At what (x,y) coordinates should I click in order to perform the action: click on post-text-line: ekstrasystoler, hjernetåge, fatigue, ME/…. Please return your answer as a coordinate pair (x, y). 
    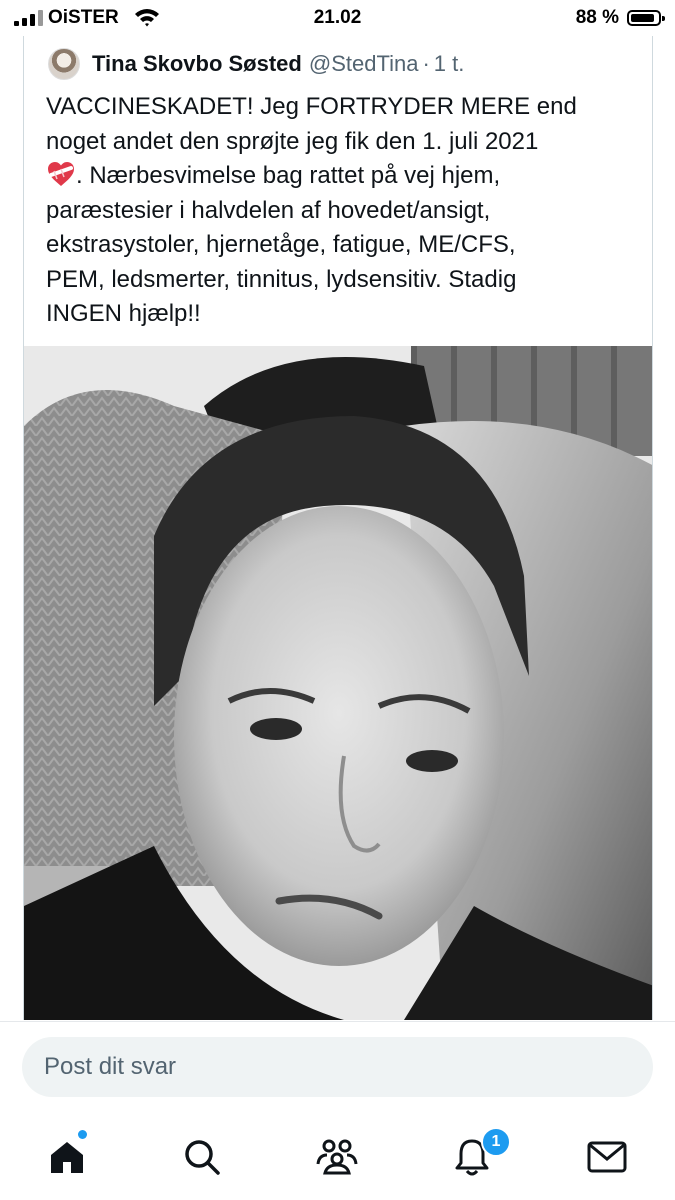
    Looking at the image, I should click on (281, 244).